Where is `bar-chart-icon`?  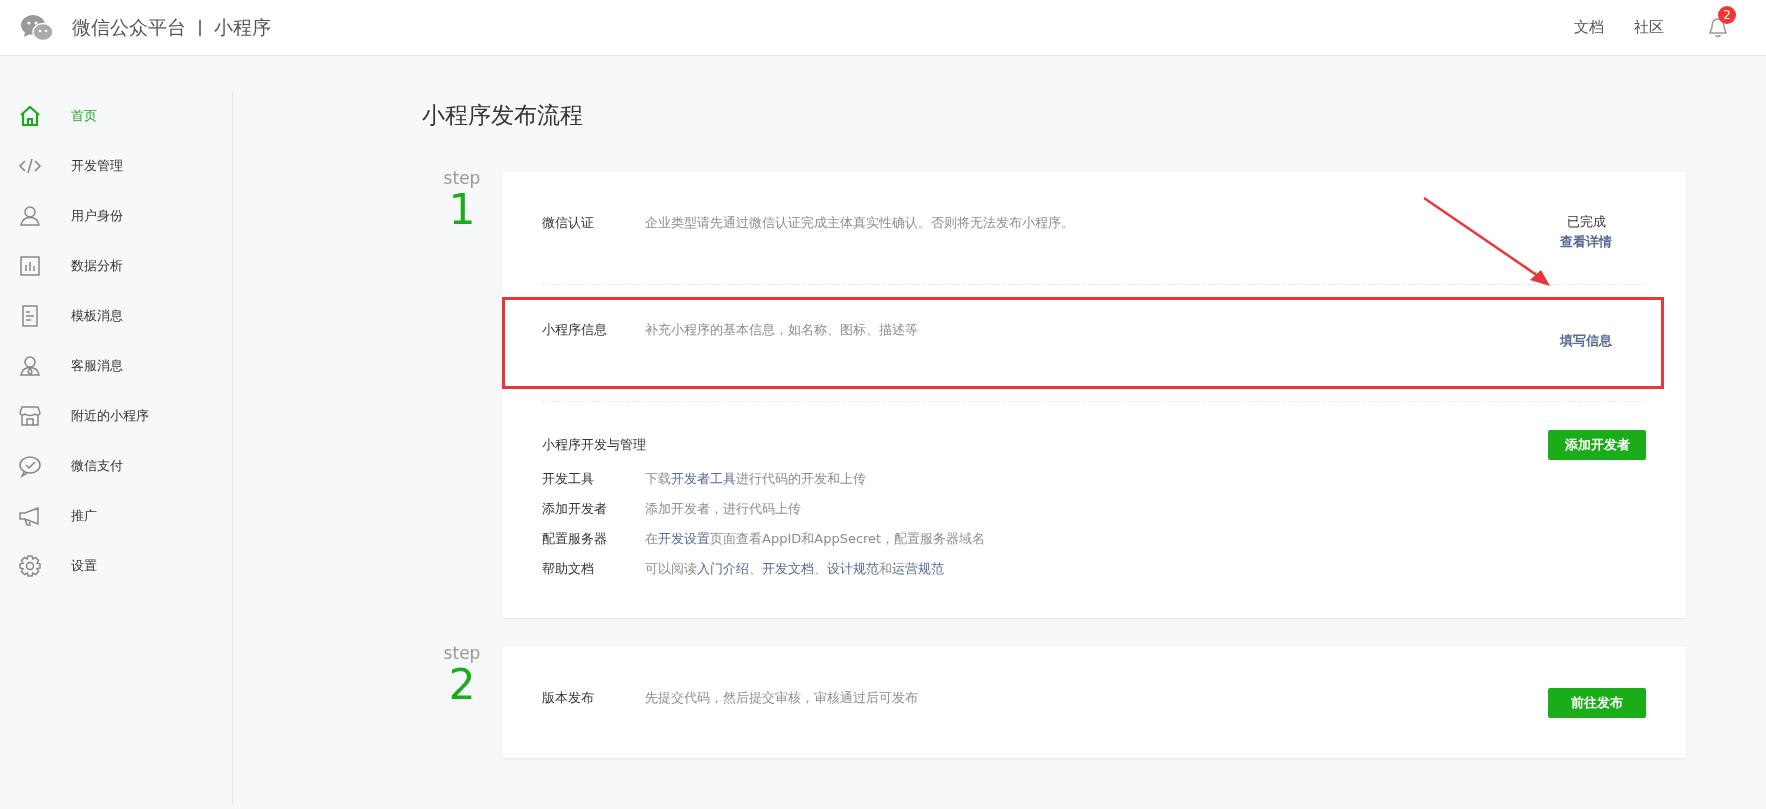 bar-chart-icon is located at coordinates (30, 266).